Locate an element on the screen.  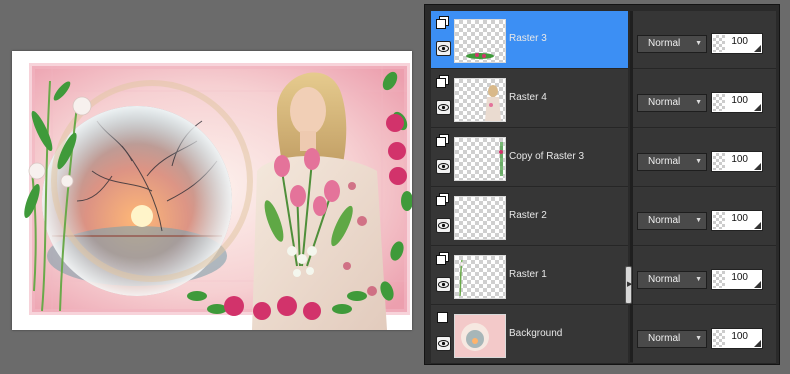
layer-name: Copy of Raster 3 is located at coordinates (547, 156).